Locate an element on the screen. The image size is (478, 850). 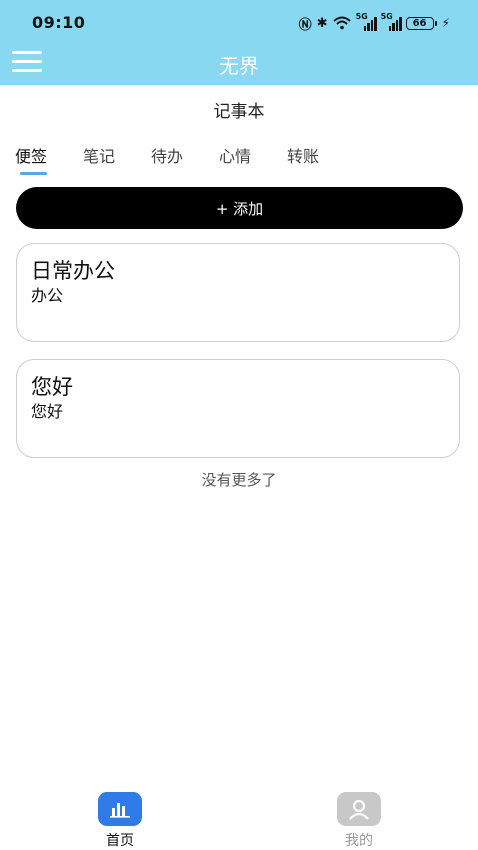
tab-mood: 心情 is located at coordinates (253, 159).